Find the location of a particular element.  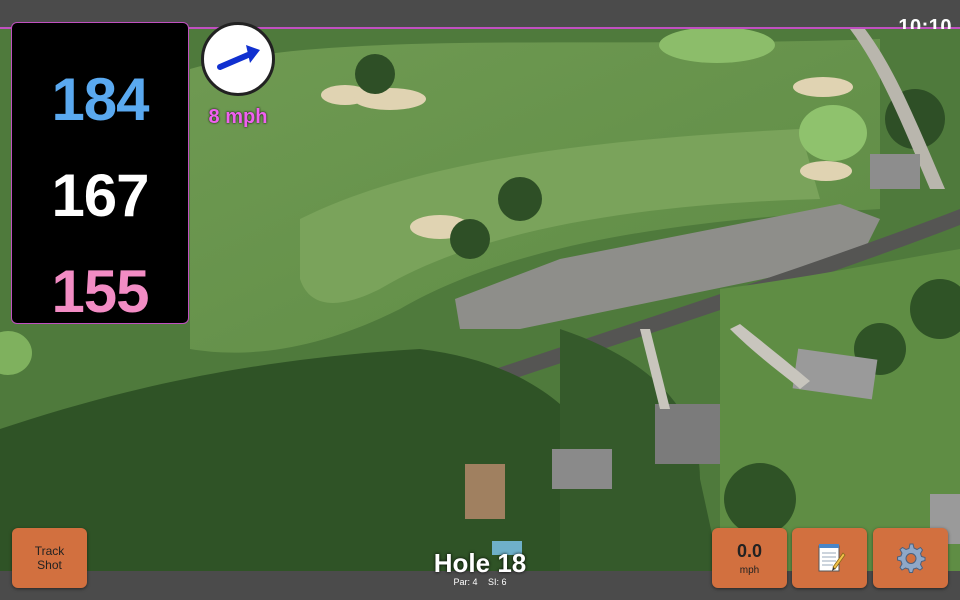

wind-indicator is located at coordinates (238, 59).